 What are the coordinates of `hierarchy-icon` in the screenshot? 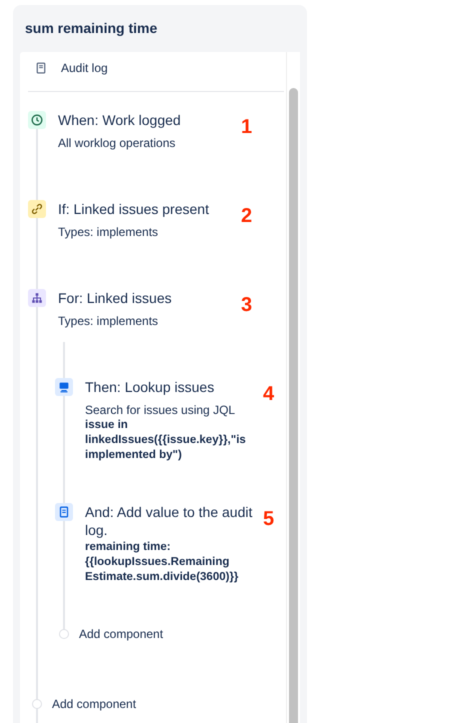 It's located at (37, 298).